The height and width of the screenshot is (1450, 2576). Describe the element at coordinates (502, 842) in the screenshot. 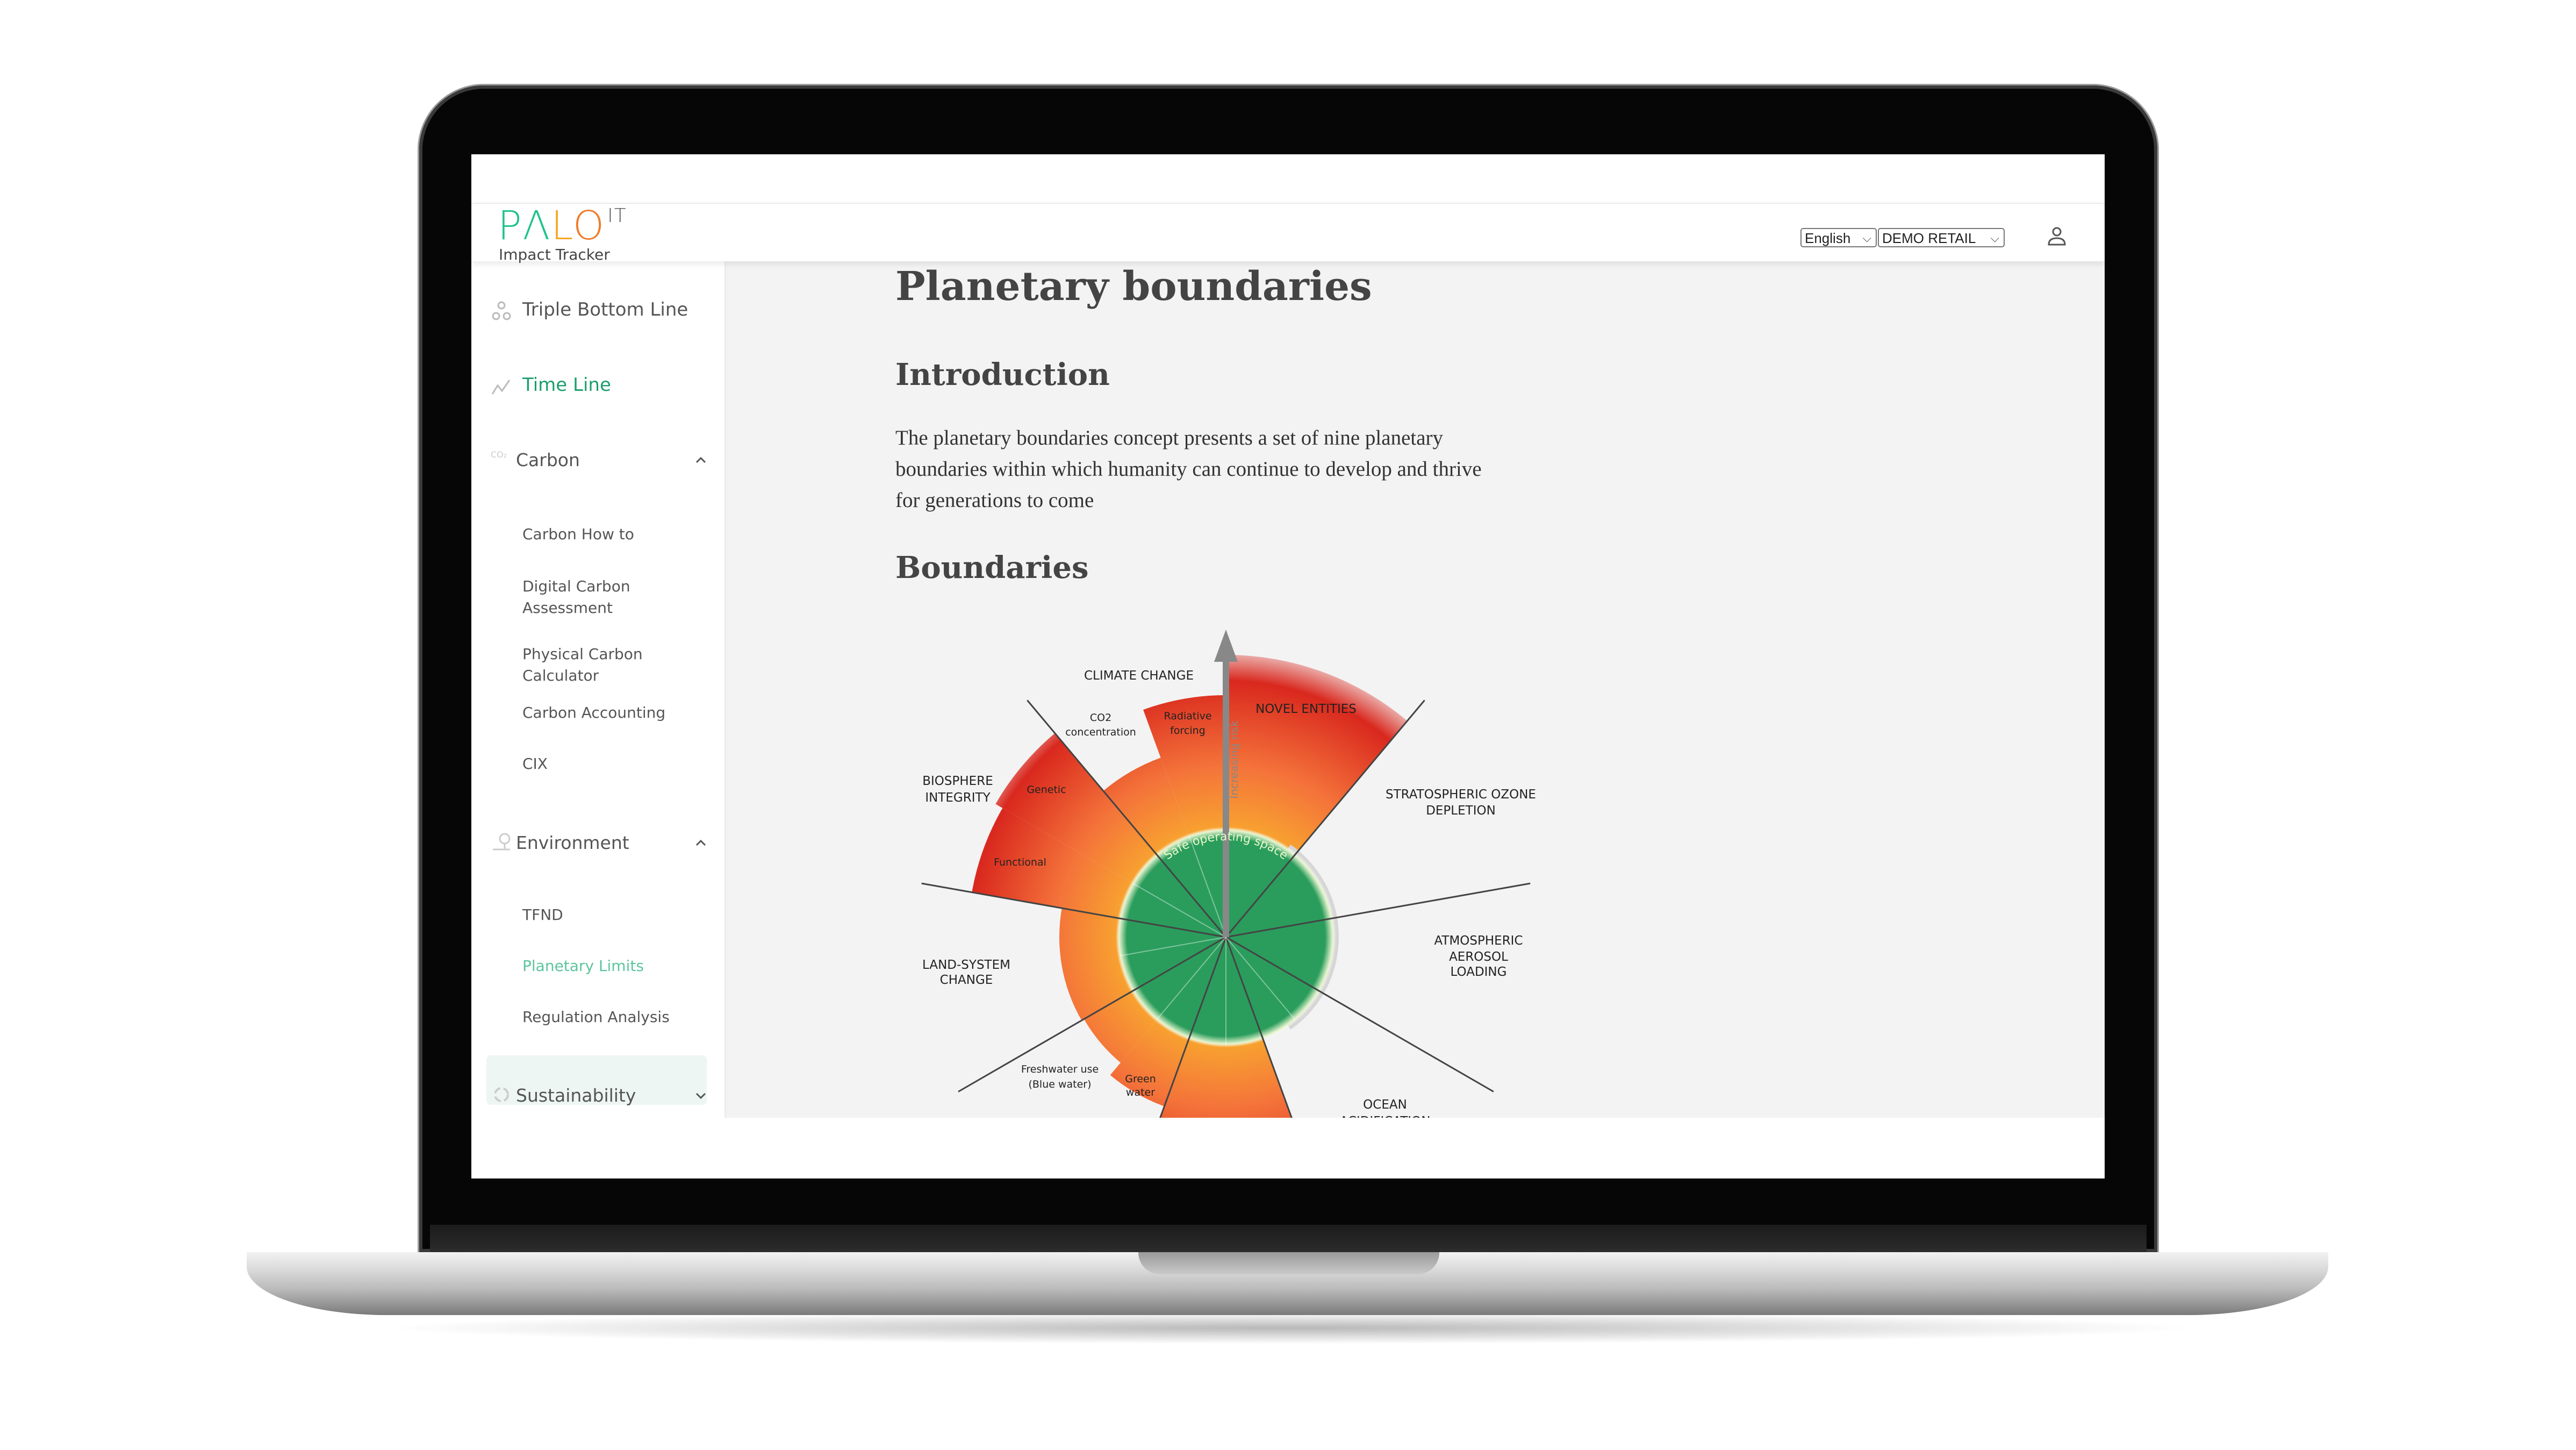

I see `environment-icon` at that location.